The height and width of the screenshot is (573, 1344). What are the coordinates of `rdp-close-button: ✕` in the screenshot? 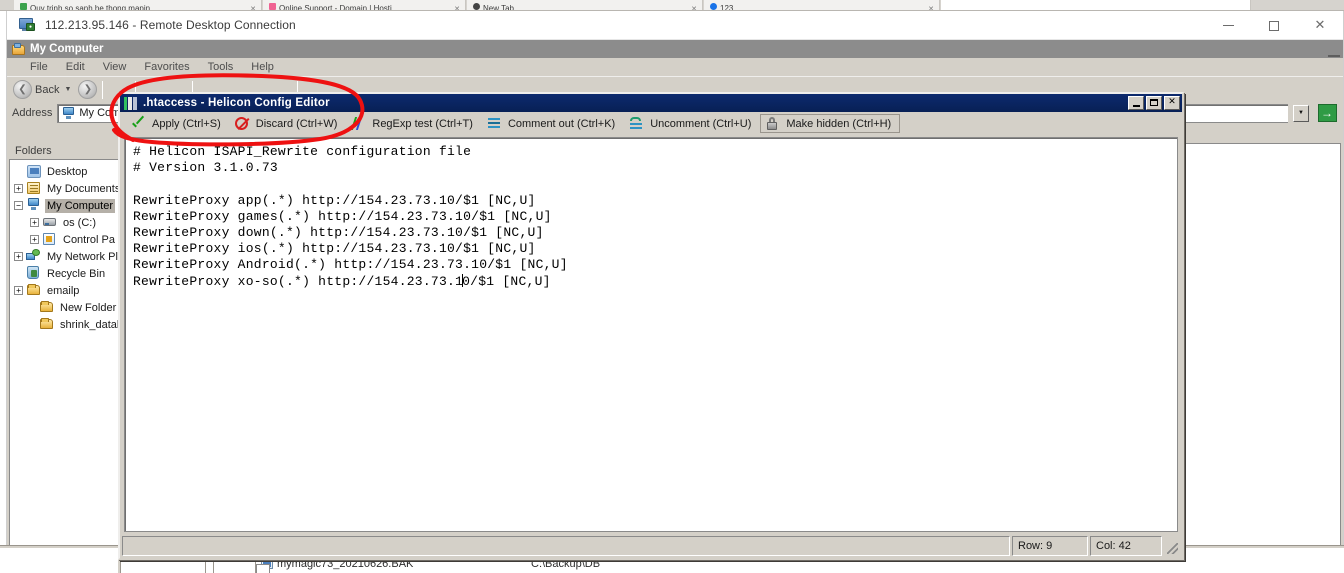 It's located at (1320, 25).